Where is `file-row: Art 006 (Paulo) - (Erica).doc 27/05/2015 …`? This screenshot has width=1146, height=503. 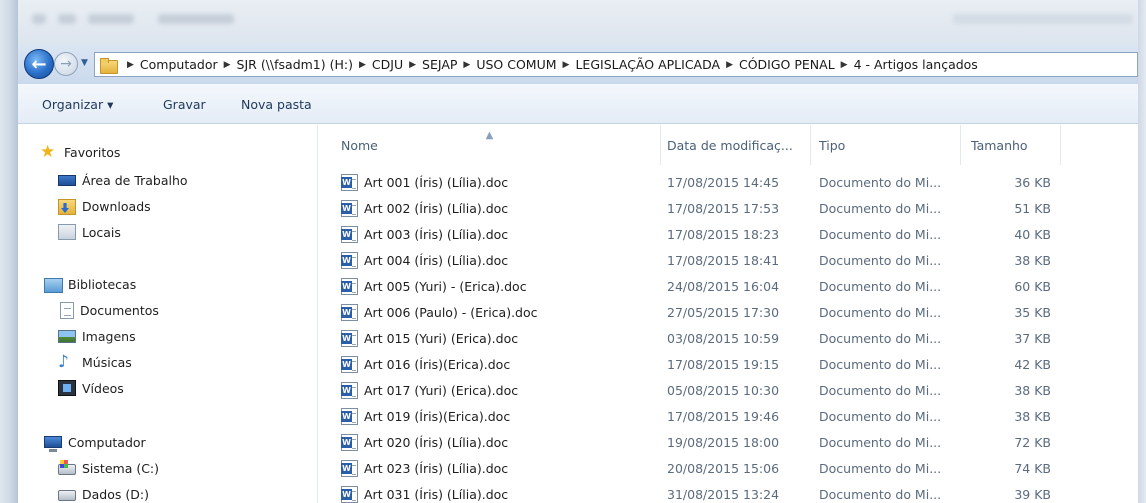
file-row: Art 006 (Paulo) - (Erica).doc 27/05/2015 … is located at coordinates (728, 312).